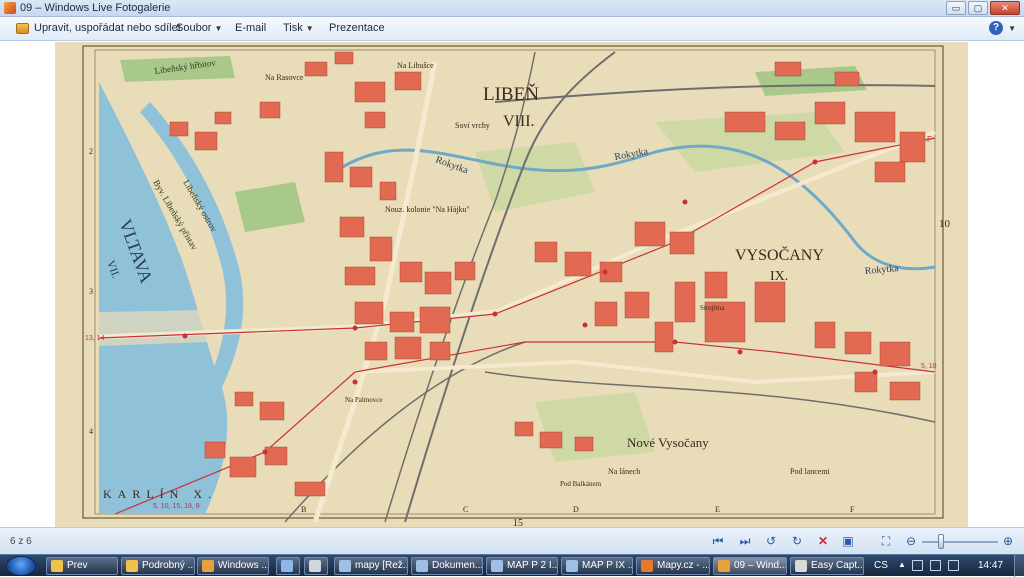  What do you see at coordinates (303, 509) in the screenshot?
I see `grid-col-b: B` at bounding box center [303, 509].